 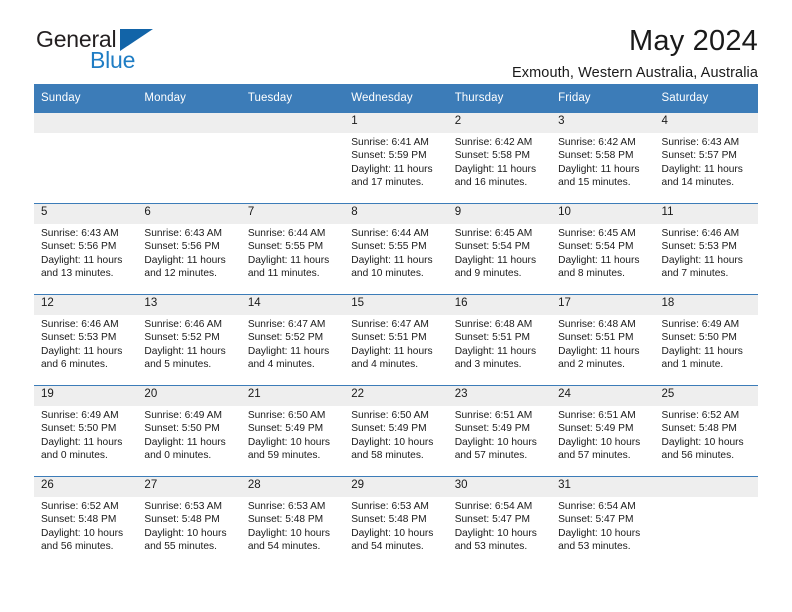 What do you see at coordinates (389, 338) in the screenshot?
I see `day-sun-info-line: Sunset: 5:51 PM` at bounding box center [389, 338].